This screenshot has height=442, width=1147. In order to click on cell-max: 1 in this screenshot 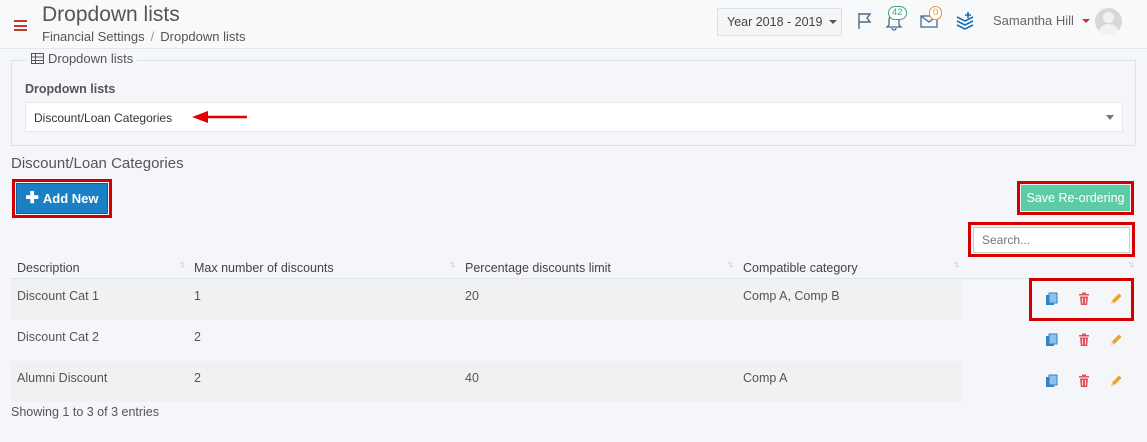, I will do `click(197, 296)`.